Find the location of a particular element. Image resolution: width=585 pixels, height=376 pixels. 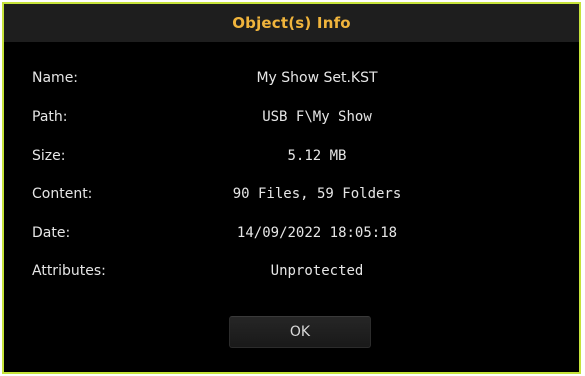

dialog-title: Object(s) Info is located at coordinates (291, 23).